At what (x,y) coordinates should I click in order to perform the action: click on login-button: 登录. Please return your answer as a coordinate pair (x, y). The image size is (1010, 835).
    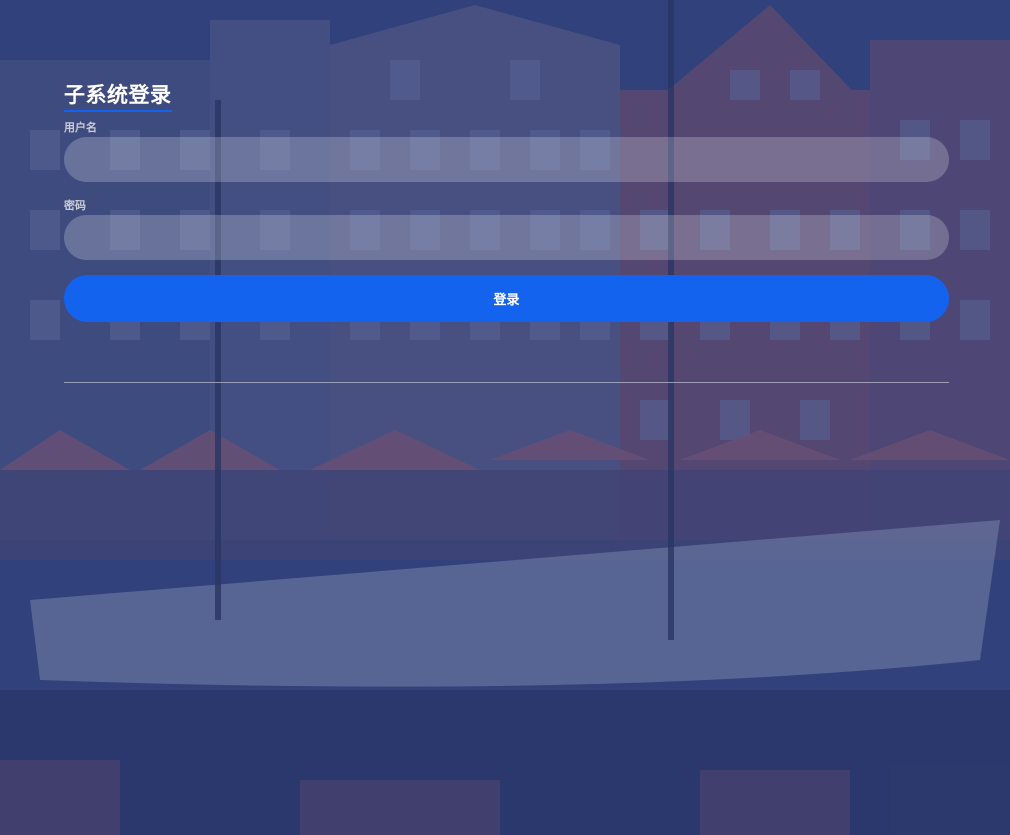
    Looking at the image, I should click on (506, 298).